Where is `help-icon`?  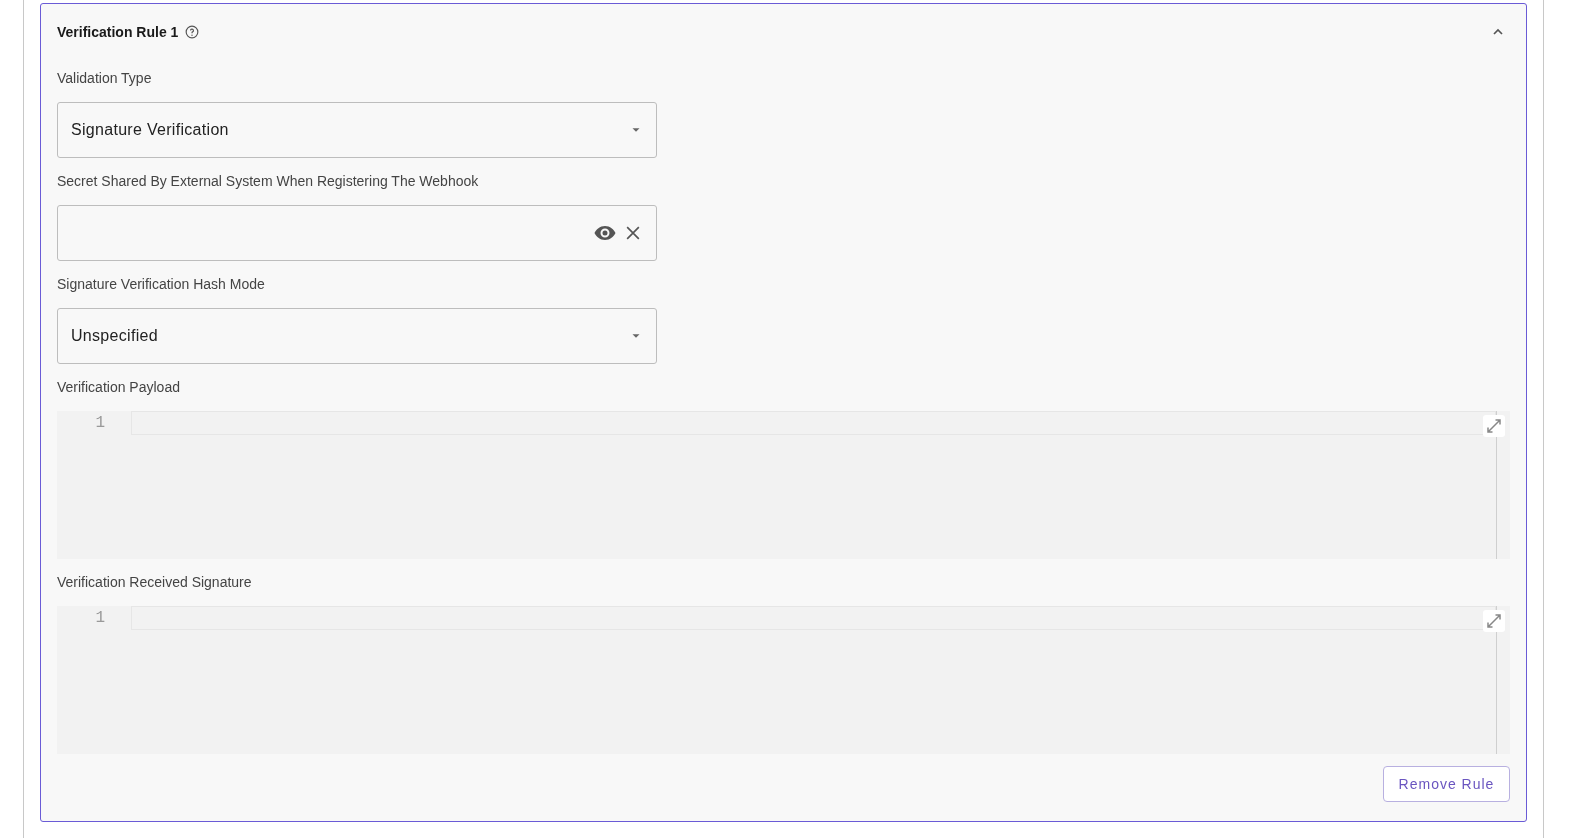
help-icon is located at coordinates (192, 32).